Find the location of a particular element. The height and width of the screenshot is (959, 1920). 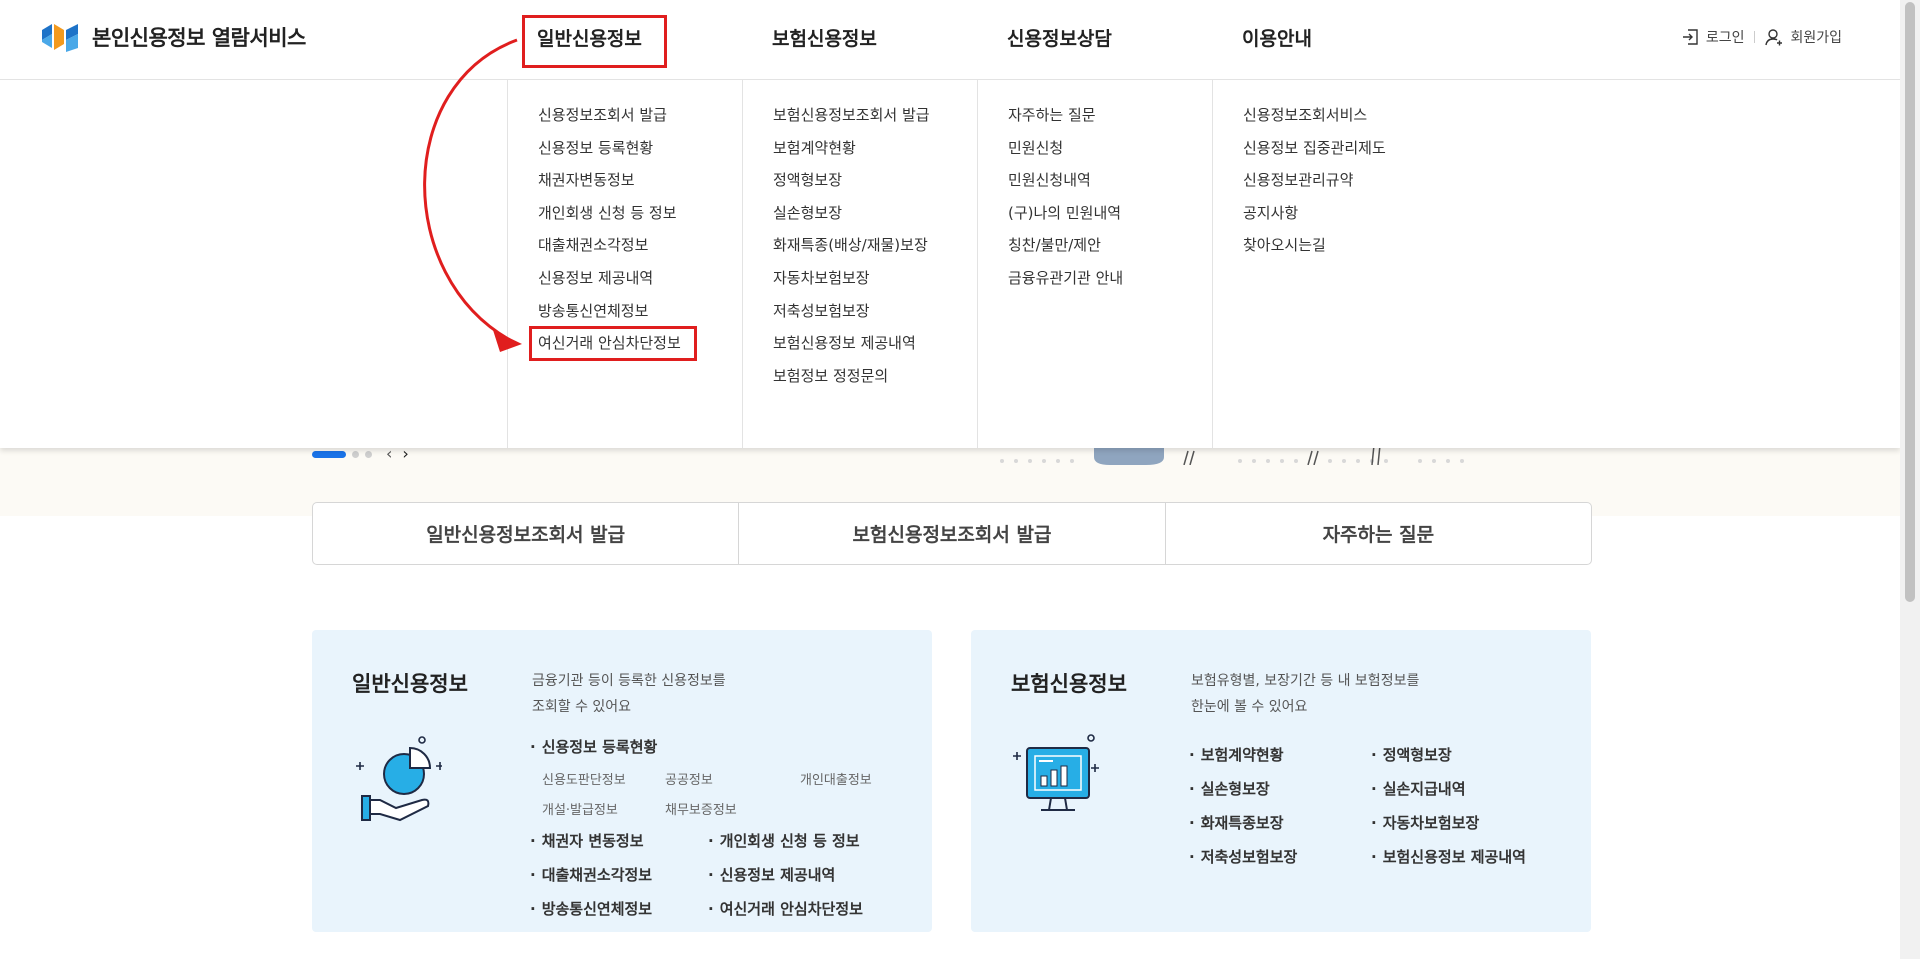

signup-label: 회원가입 is located at coordinates (1816, 38).